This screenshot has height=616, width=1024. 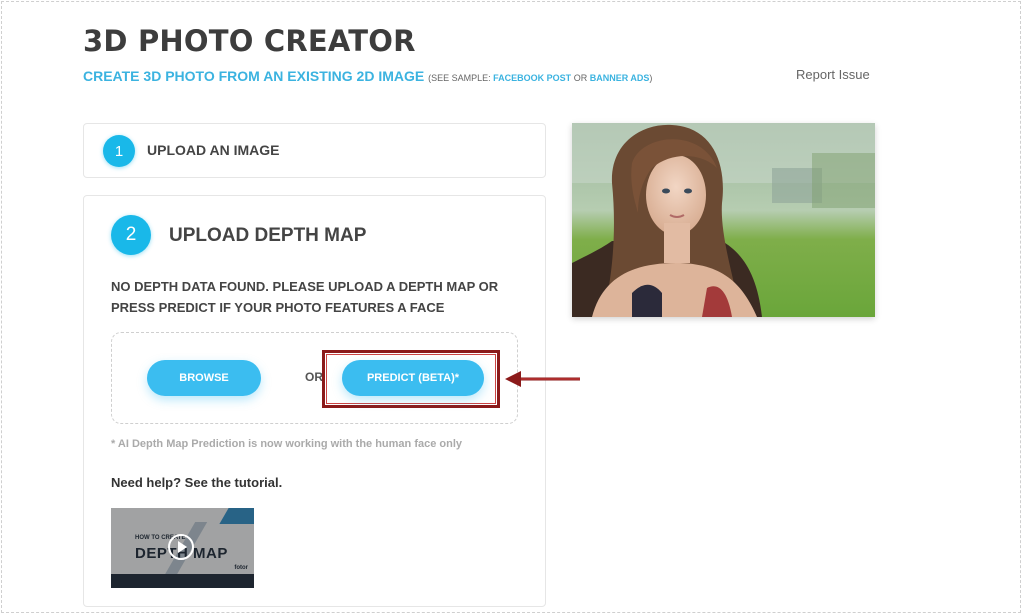 I want to click on or-separator: OR, so click(x=314, y=377).